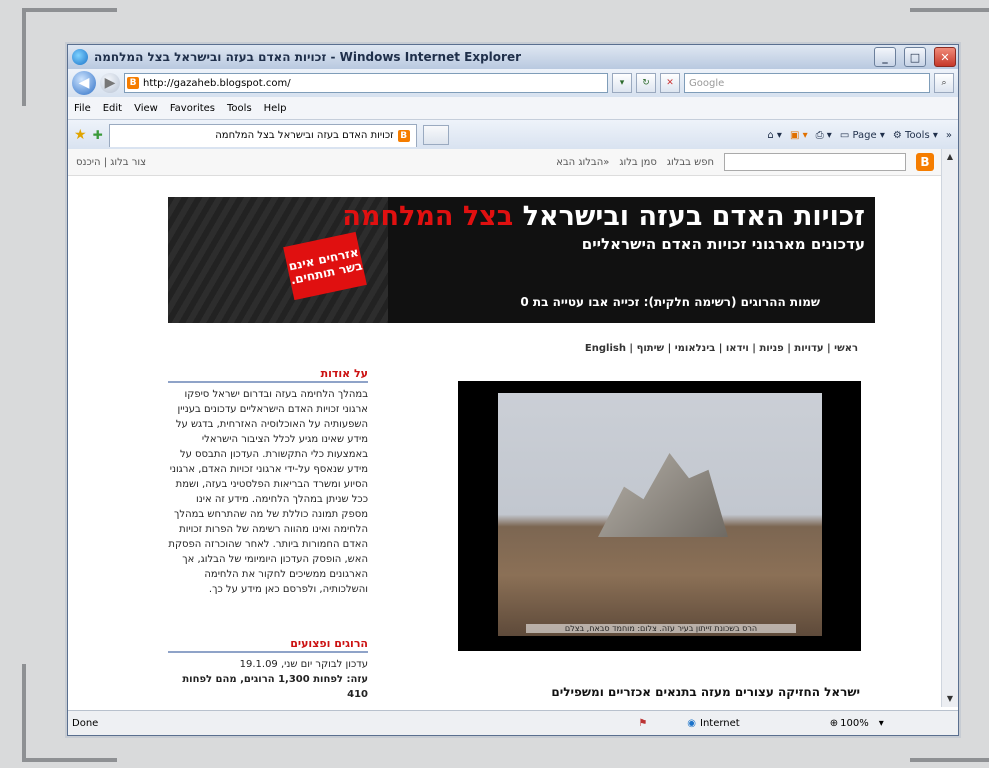 The width and height of the screenshot is (989, 768). Describe the element at coordinates (799, 135) in the screenshot. I see `feeds-icon: ▣ ▾` at that location.